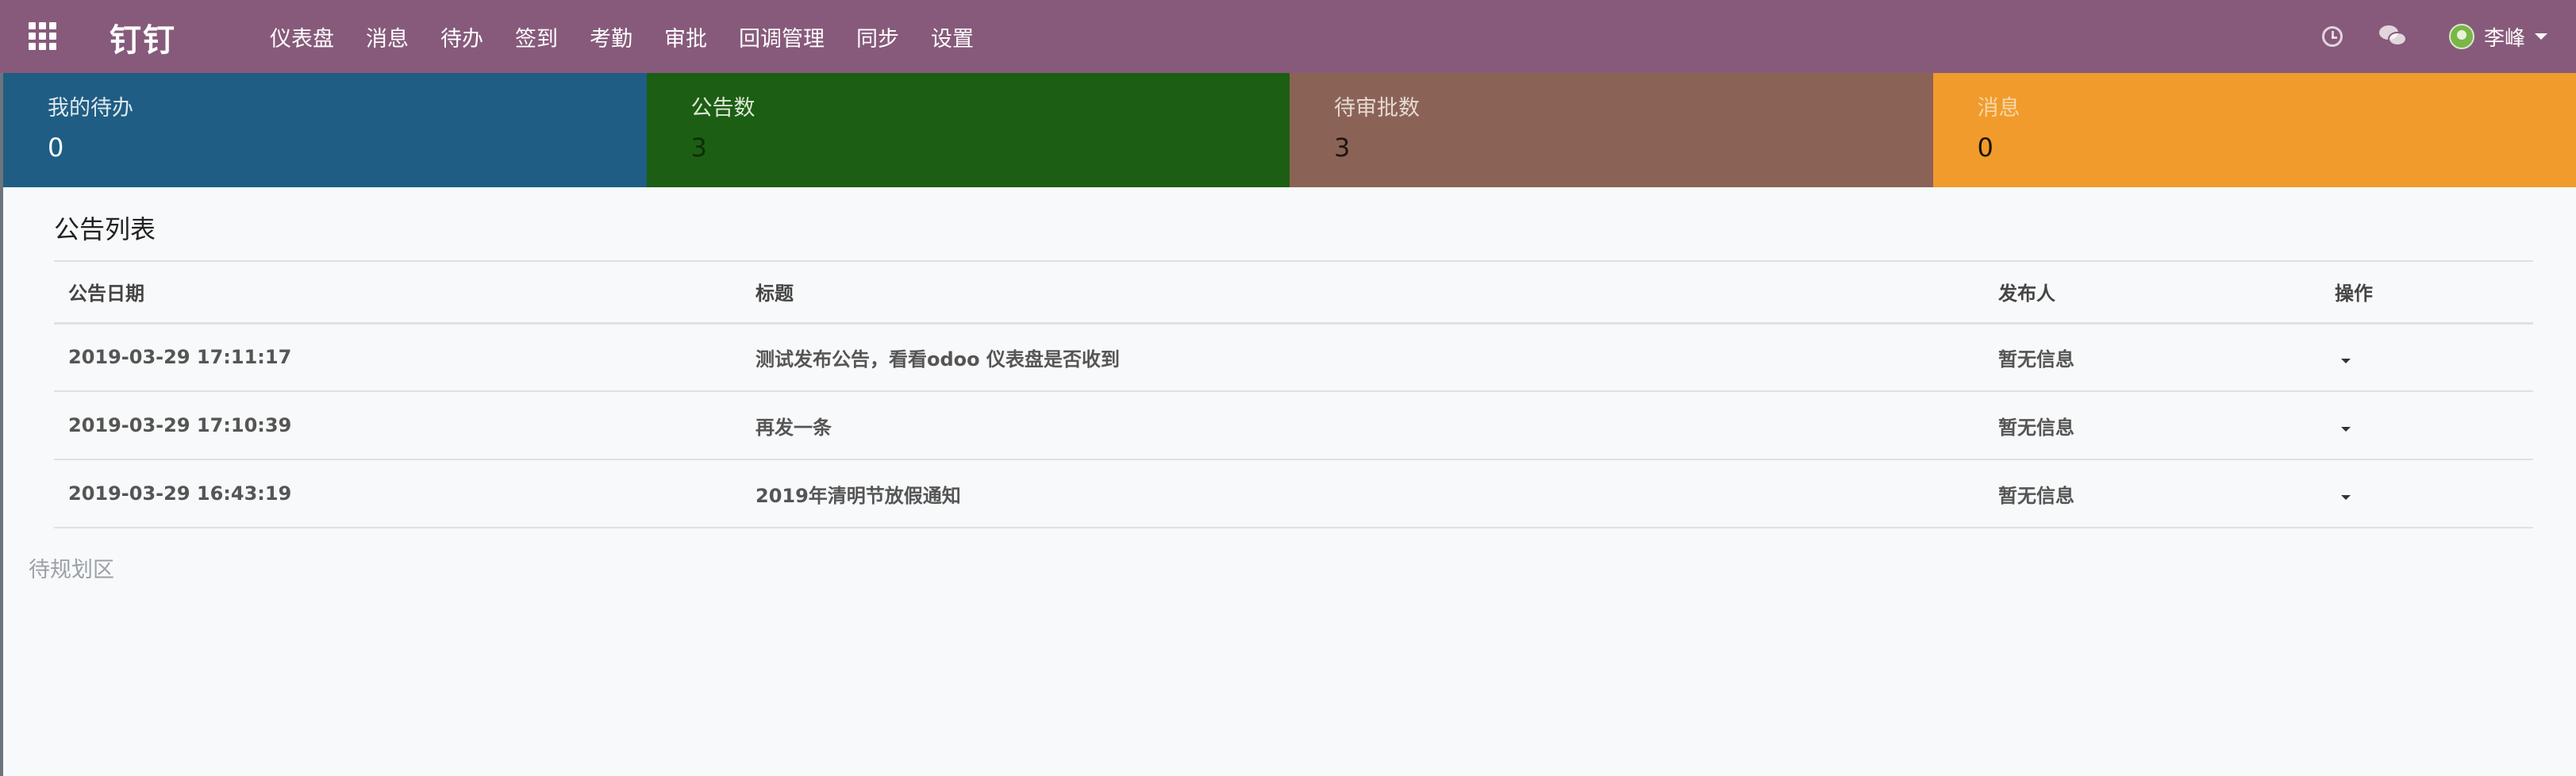 This screenshot has width=2576, height=776. I want to click on menu-item-todo: 待办, so click(461, 36).